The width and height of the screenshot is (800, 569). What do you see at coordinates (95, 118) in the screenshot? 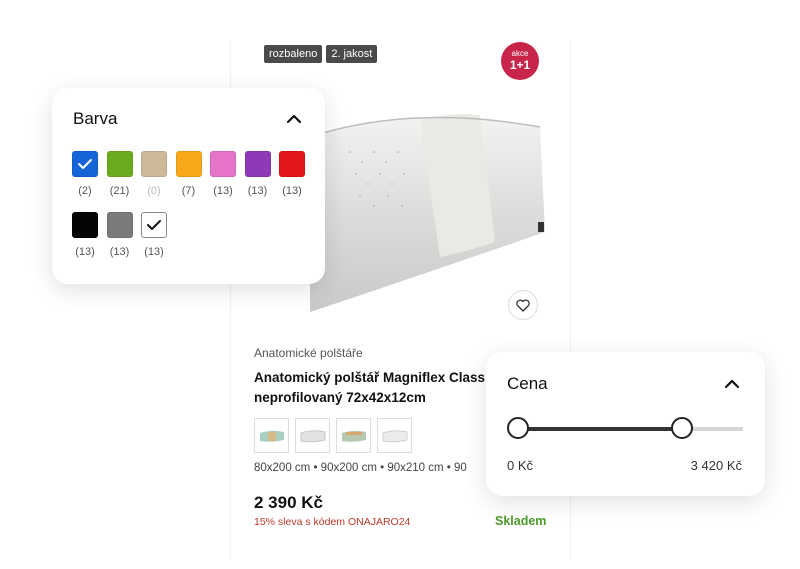
I see `color-filter-title: Barva` at bounding box center [95, 118].